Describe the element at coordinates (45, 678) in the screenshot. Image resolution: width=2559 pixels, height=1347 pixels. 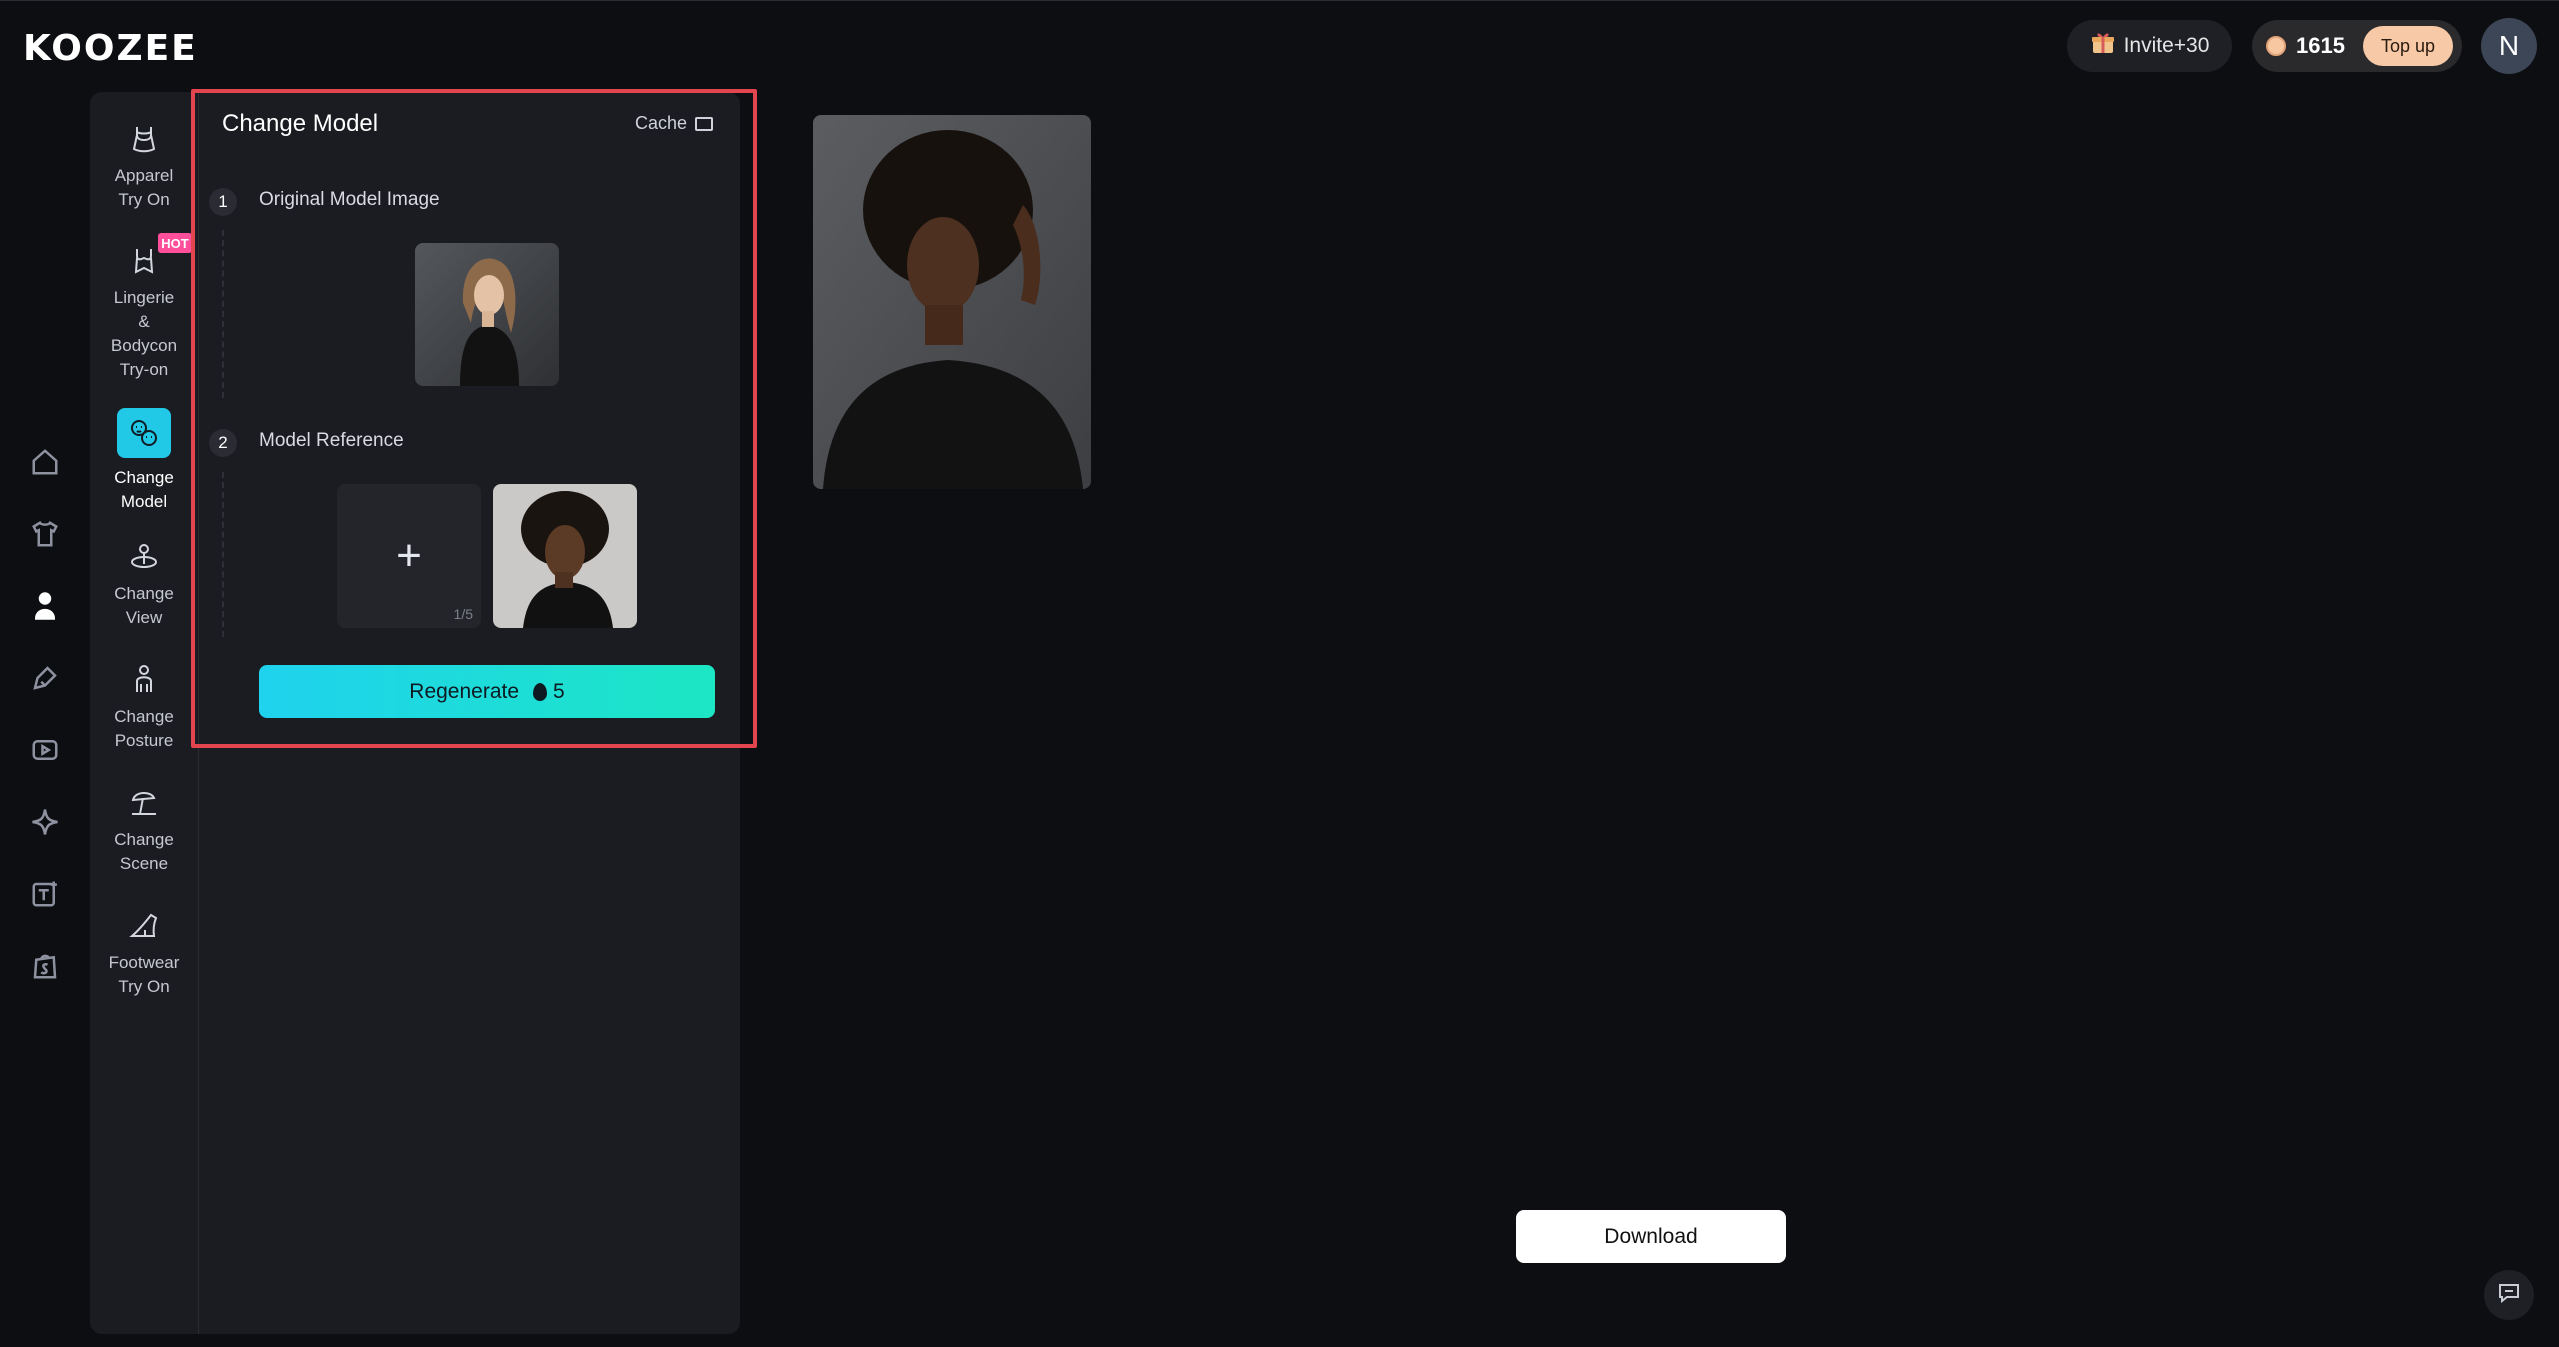
I see `brush-icon` at that location.